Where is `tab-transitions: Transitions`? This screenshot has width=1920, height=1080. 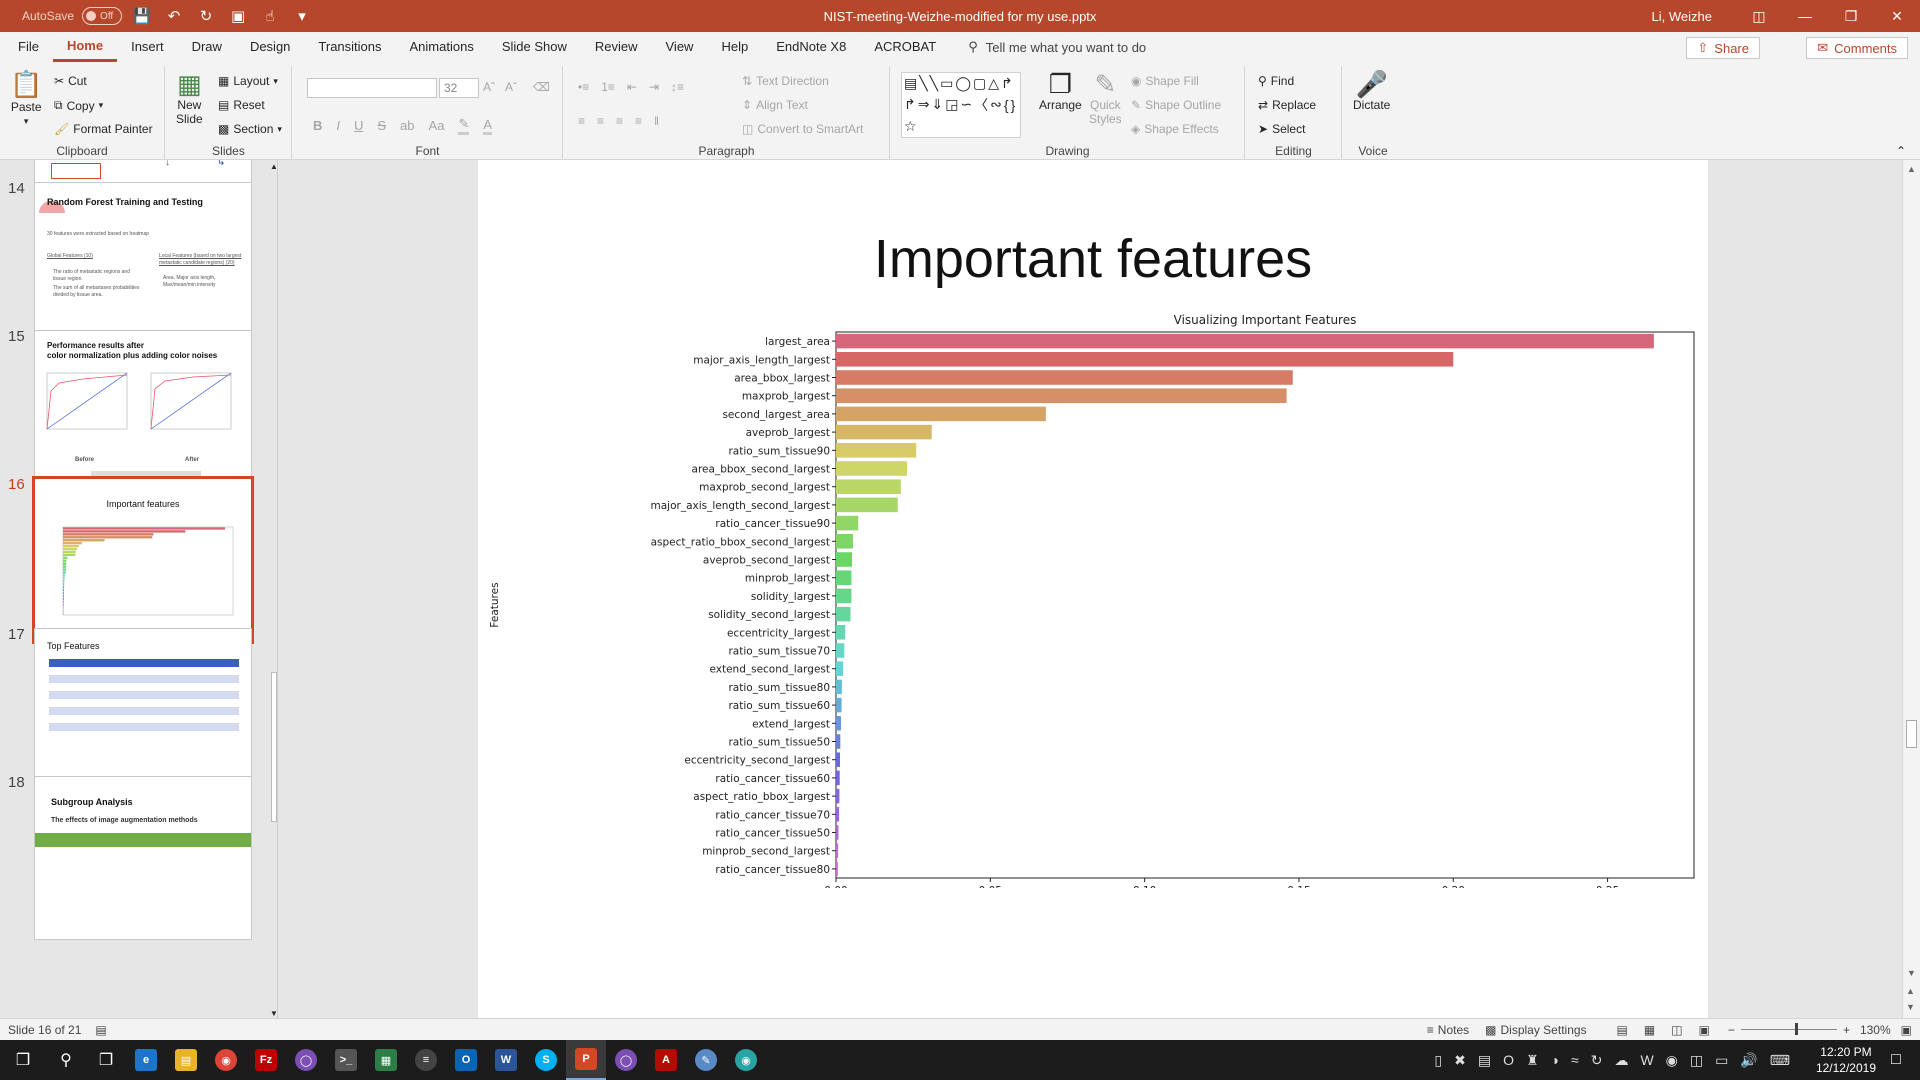
tab-transitions: Transitions is located at coordinates (349, 47).